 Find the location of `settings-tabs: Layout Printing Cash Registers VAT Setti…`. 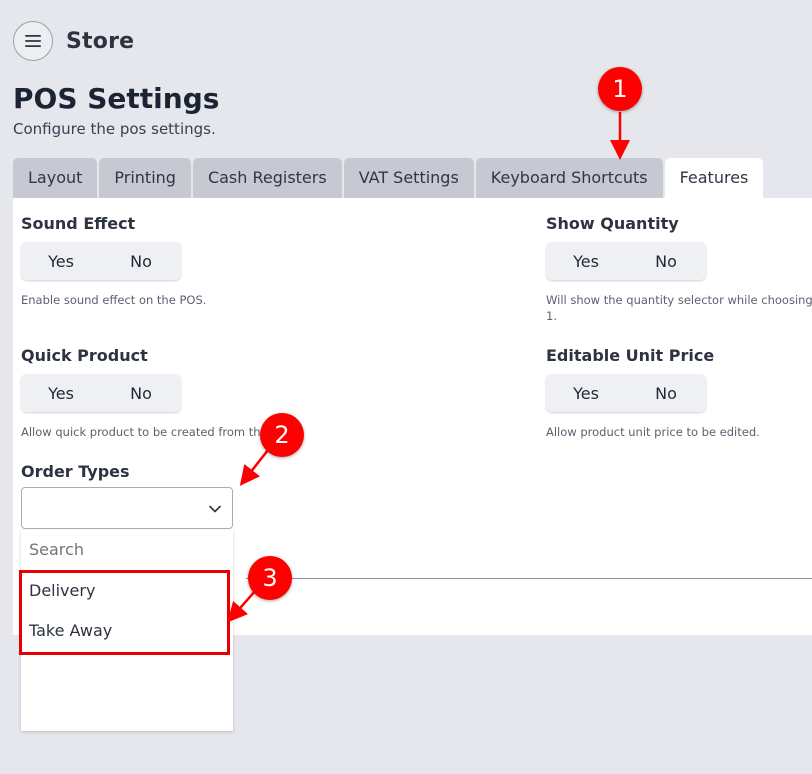

settings-tabs: Layout Printing Cash Registers VAT Setti… is located at coordinates (389, 178).